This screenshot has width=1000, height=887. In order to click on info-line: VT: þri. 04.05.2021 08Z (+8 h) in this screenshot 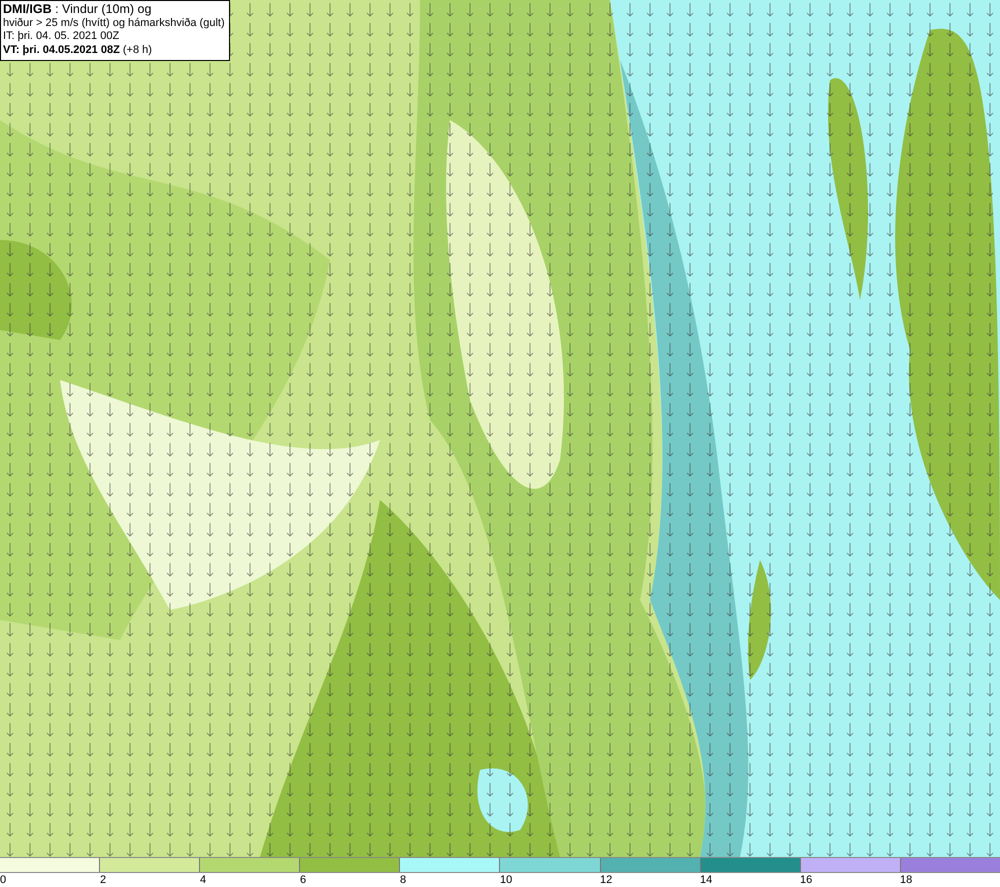, I will do `click(78, 50)`.